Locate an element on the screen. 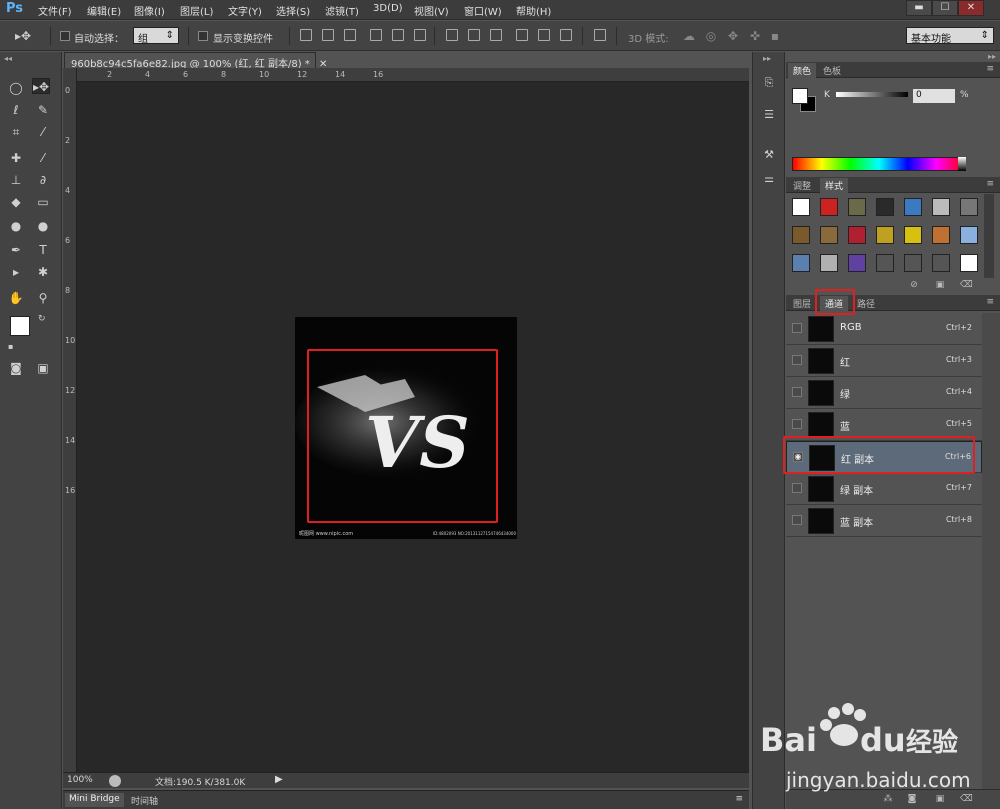 This screenshot has width=1000, height=809. type-tool-icon: T is located at coordinates (43, 250).